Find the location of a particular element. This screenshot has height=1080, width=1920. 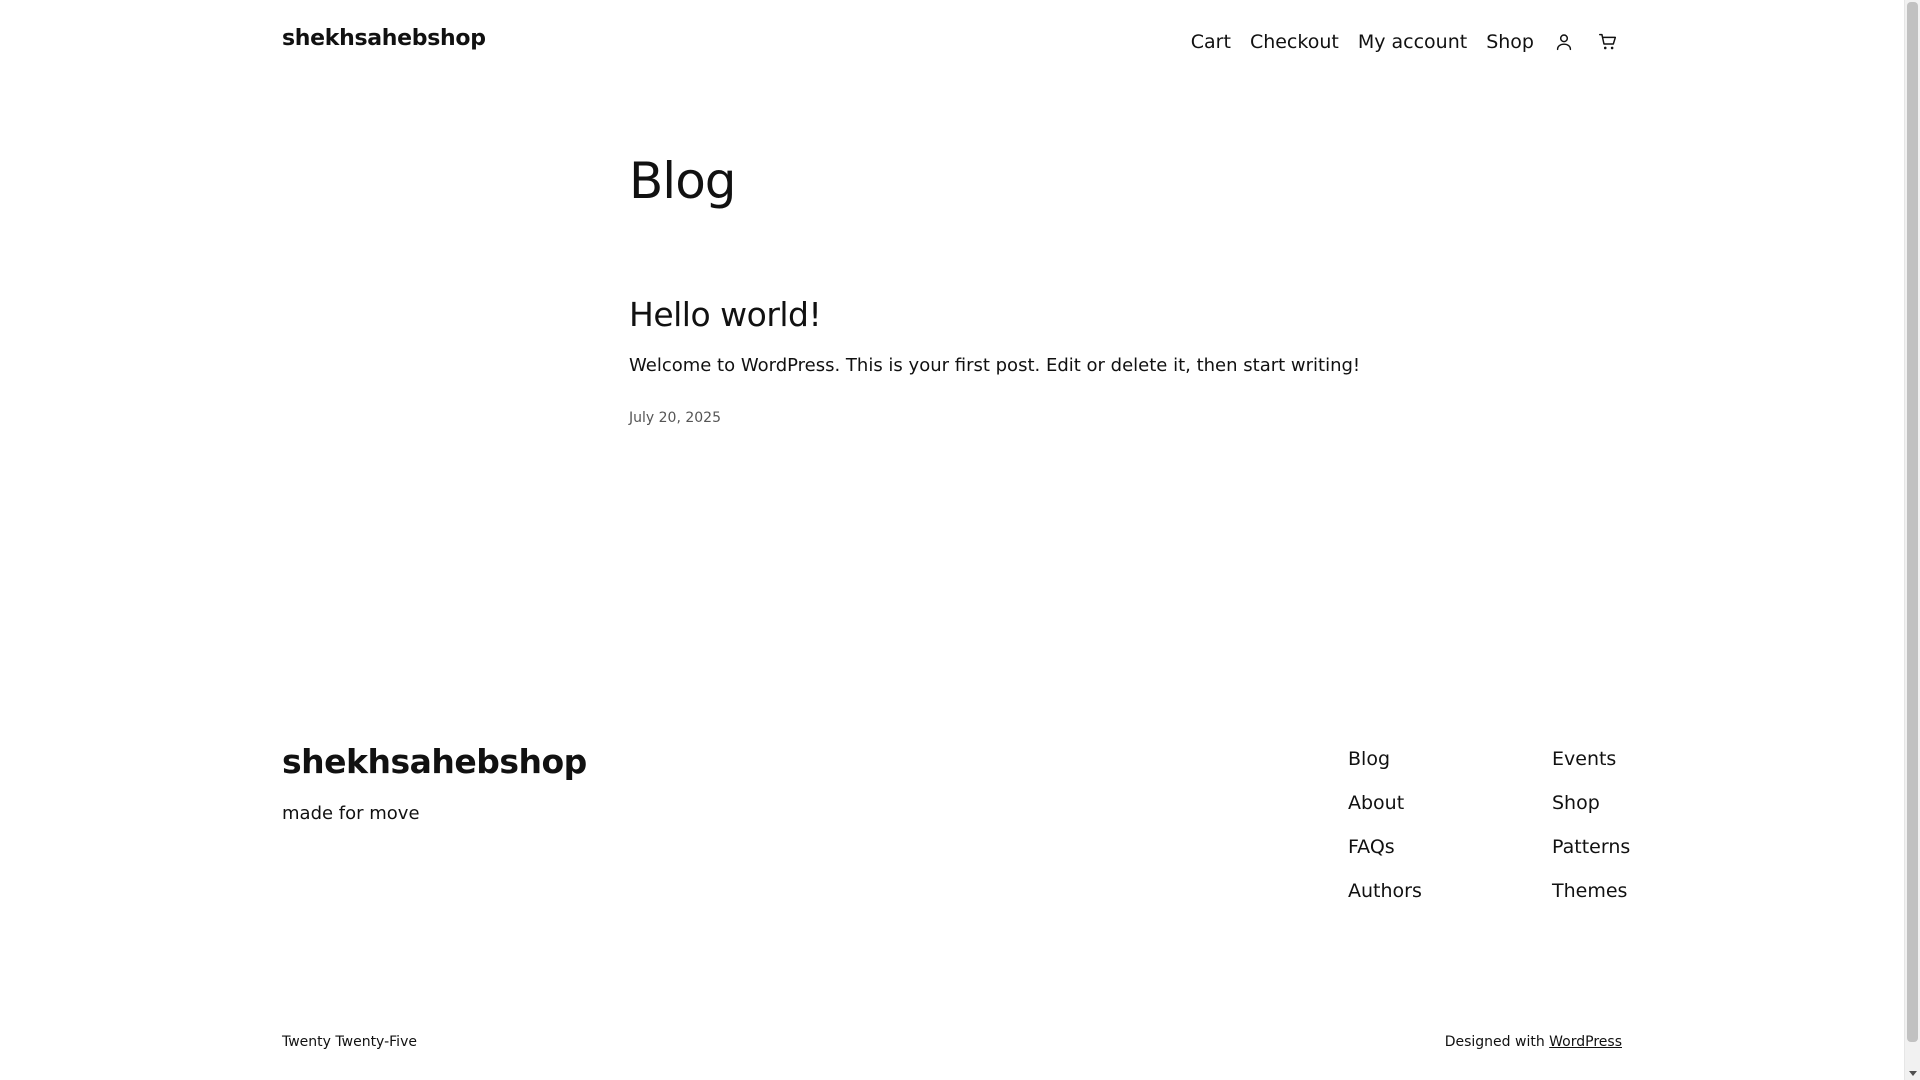

footer-link-faqs: FAQs is located at coordinates (1385, 856).